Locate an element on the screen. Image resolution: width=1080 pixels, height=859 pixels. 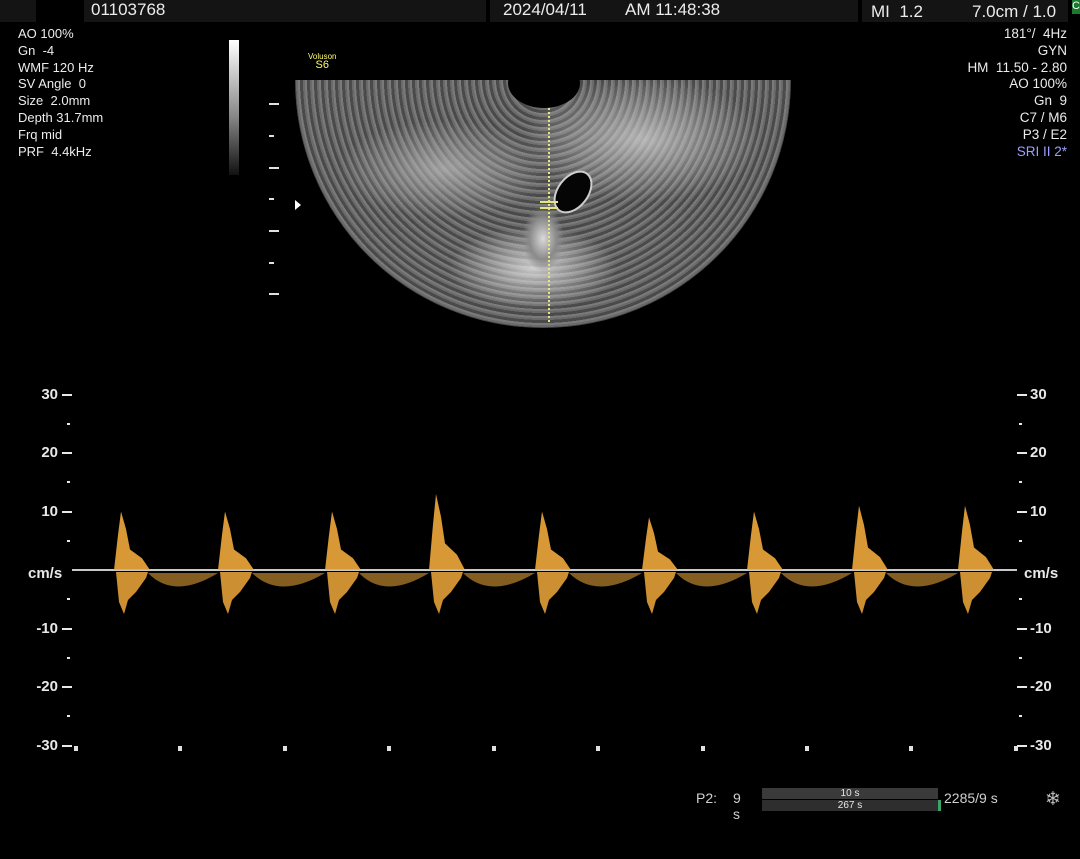
footer-status: P2: 9 s is located at coordinates (718, 806).